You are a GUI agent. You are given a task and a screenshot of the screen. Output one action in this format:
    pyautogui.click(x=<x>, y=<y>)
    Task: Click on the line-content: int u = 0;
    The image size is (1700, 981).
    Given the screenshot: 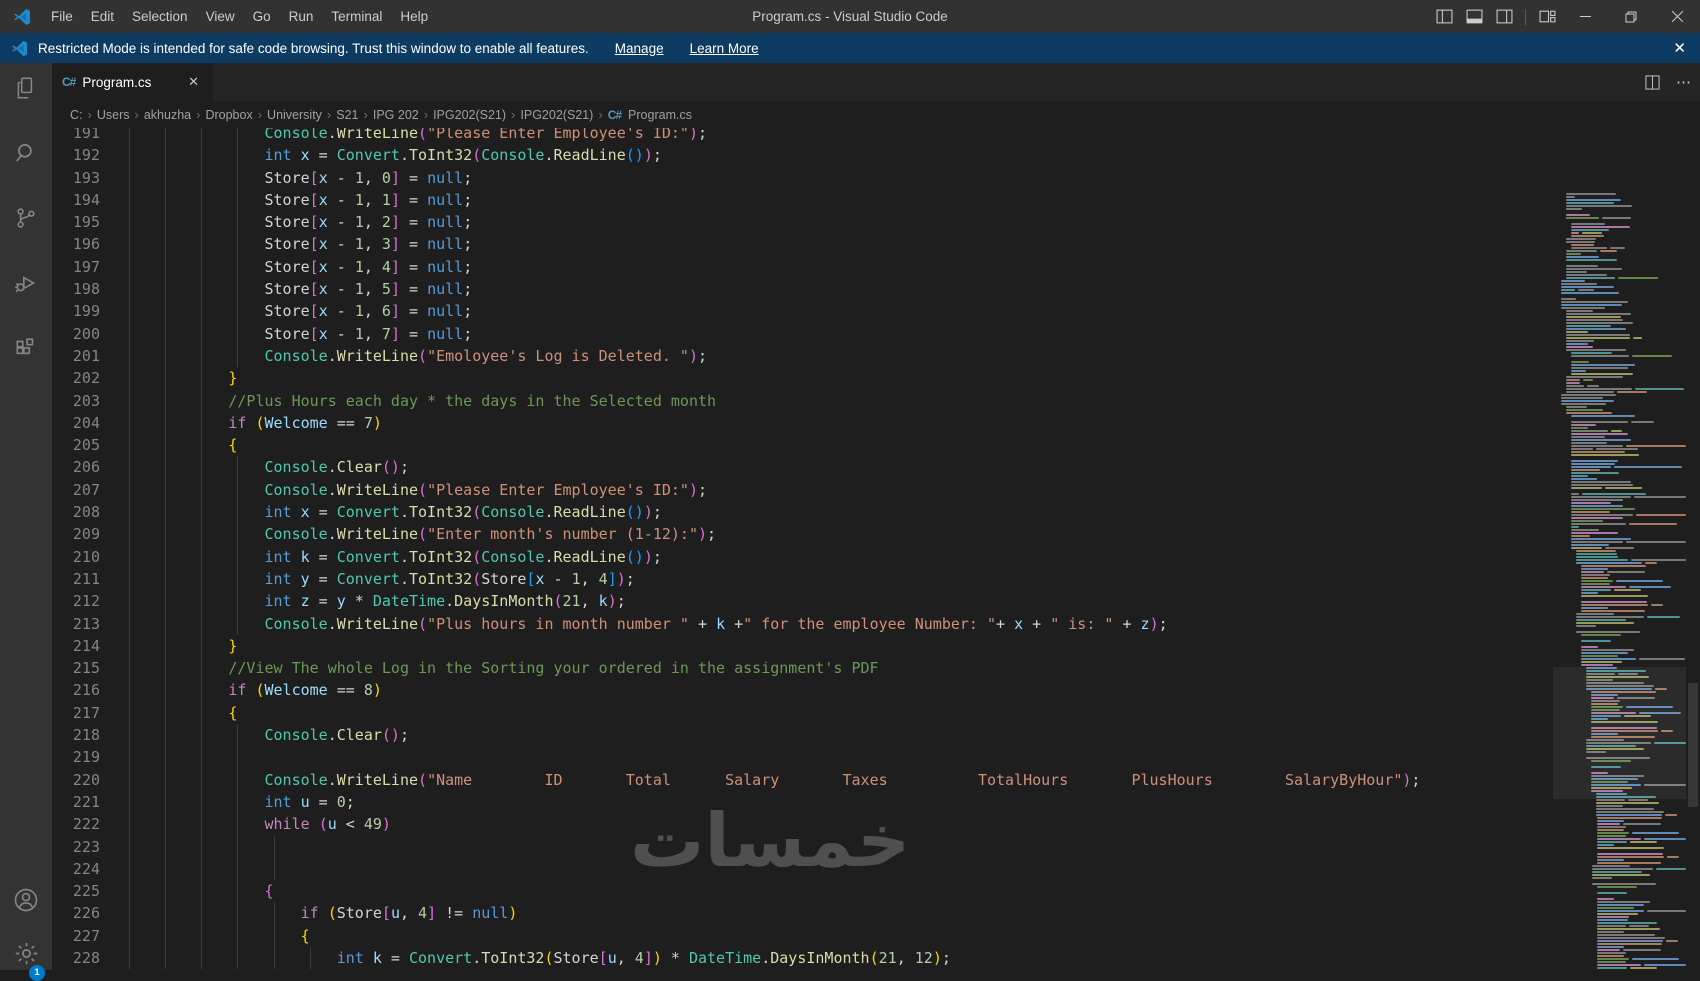 What is the action you would take?
    pyautogui.click(x=237, y=802)
    